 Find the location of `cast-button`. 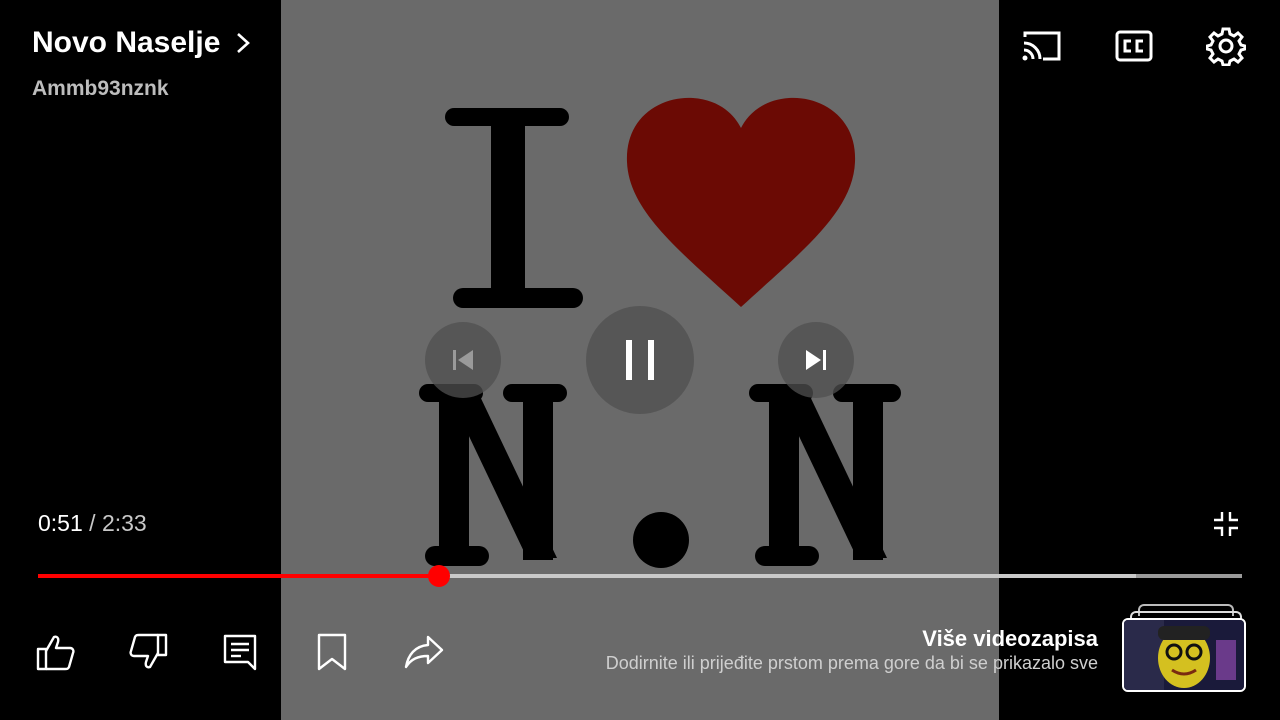

cast-button is located at coordinates (1042, 46).